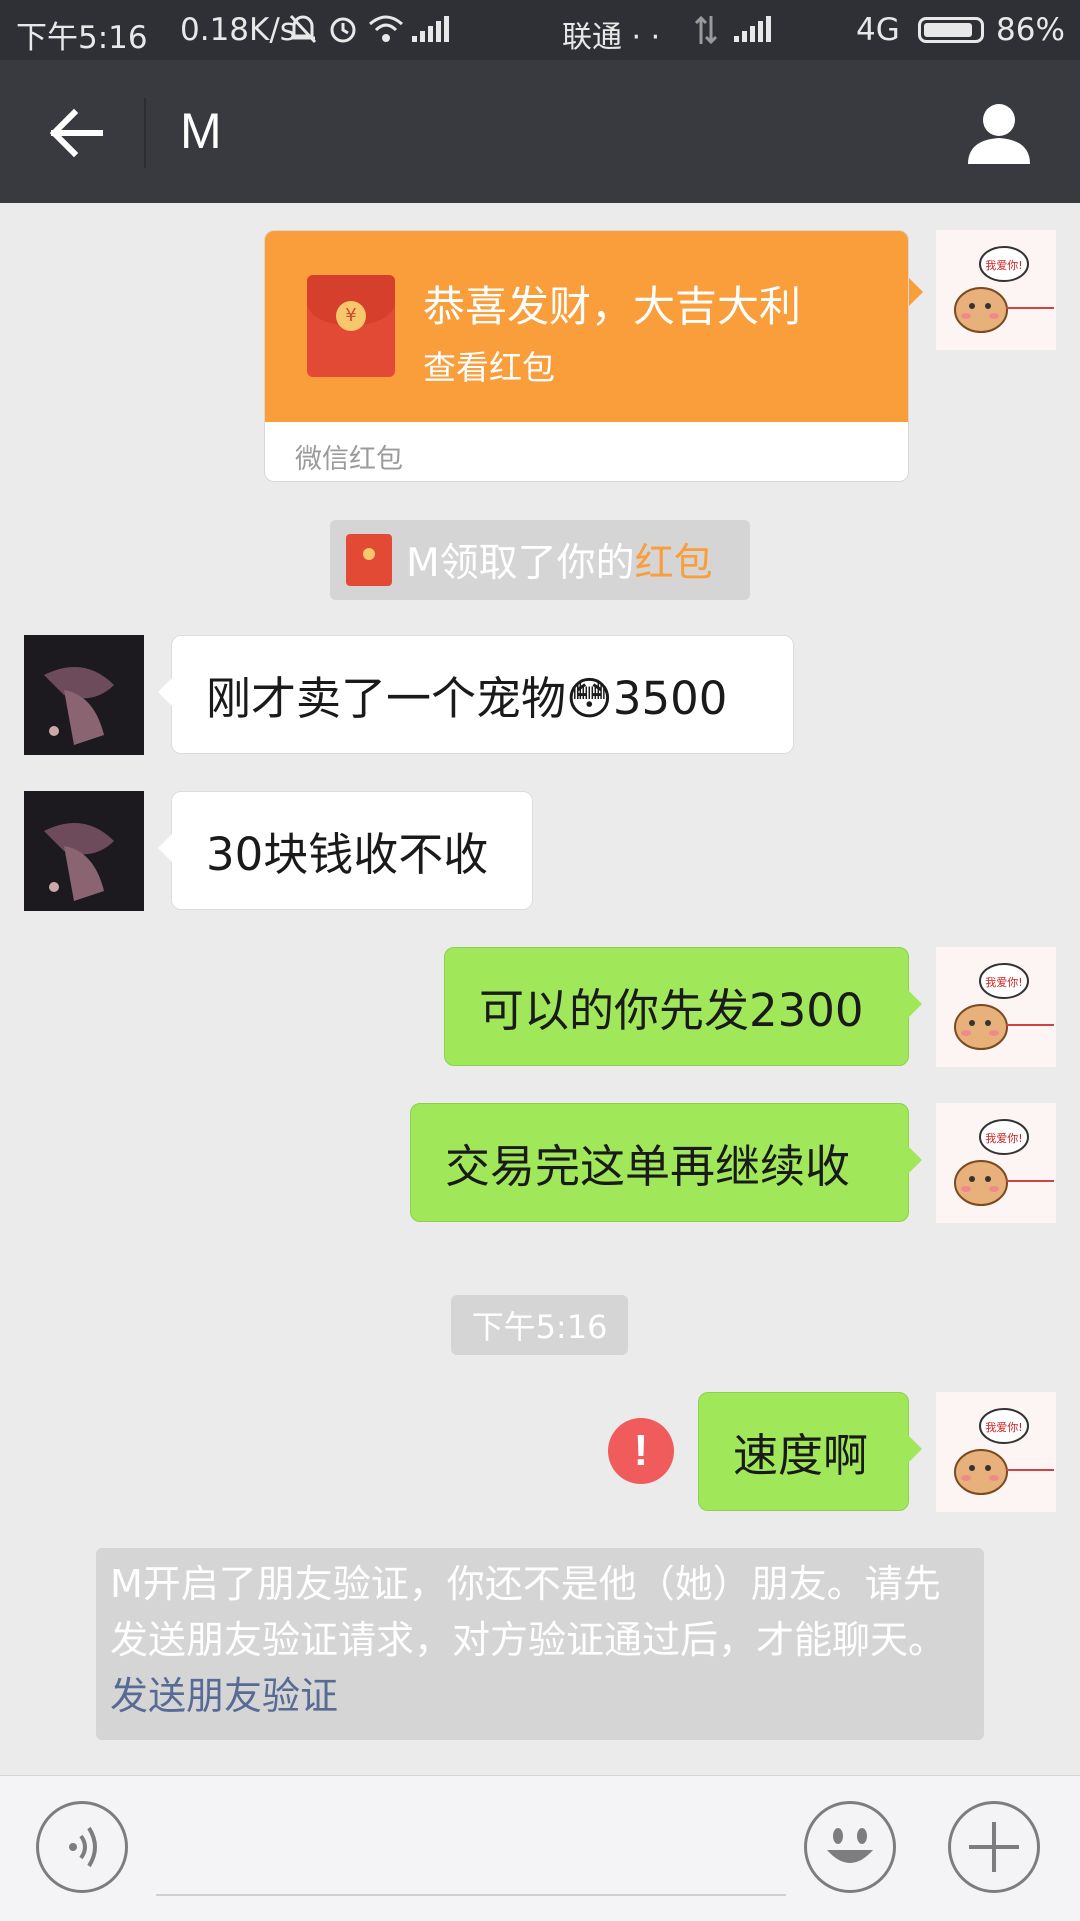 Image resolution: width=1080 pixels, height=1921 pixels. Describe the element at coordinates (916, 292) in the screenshot. I see `red-packet-tail` at that location.